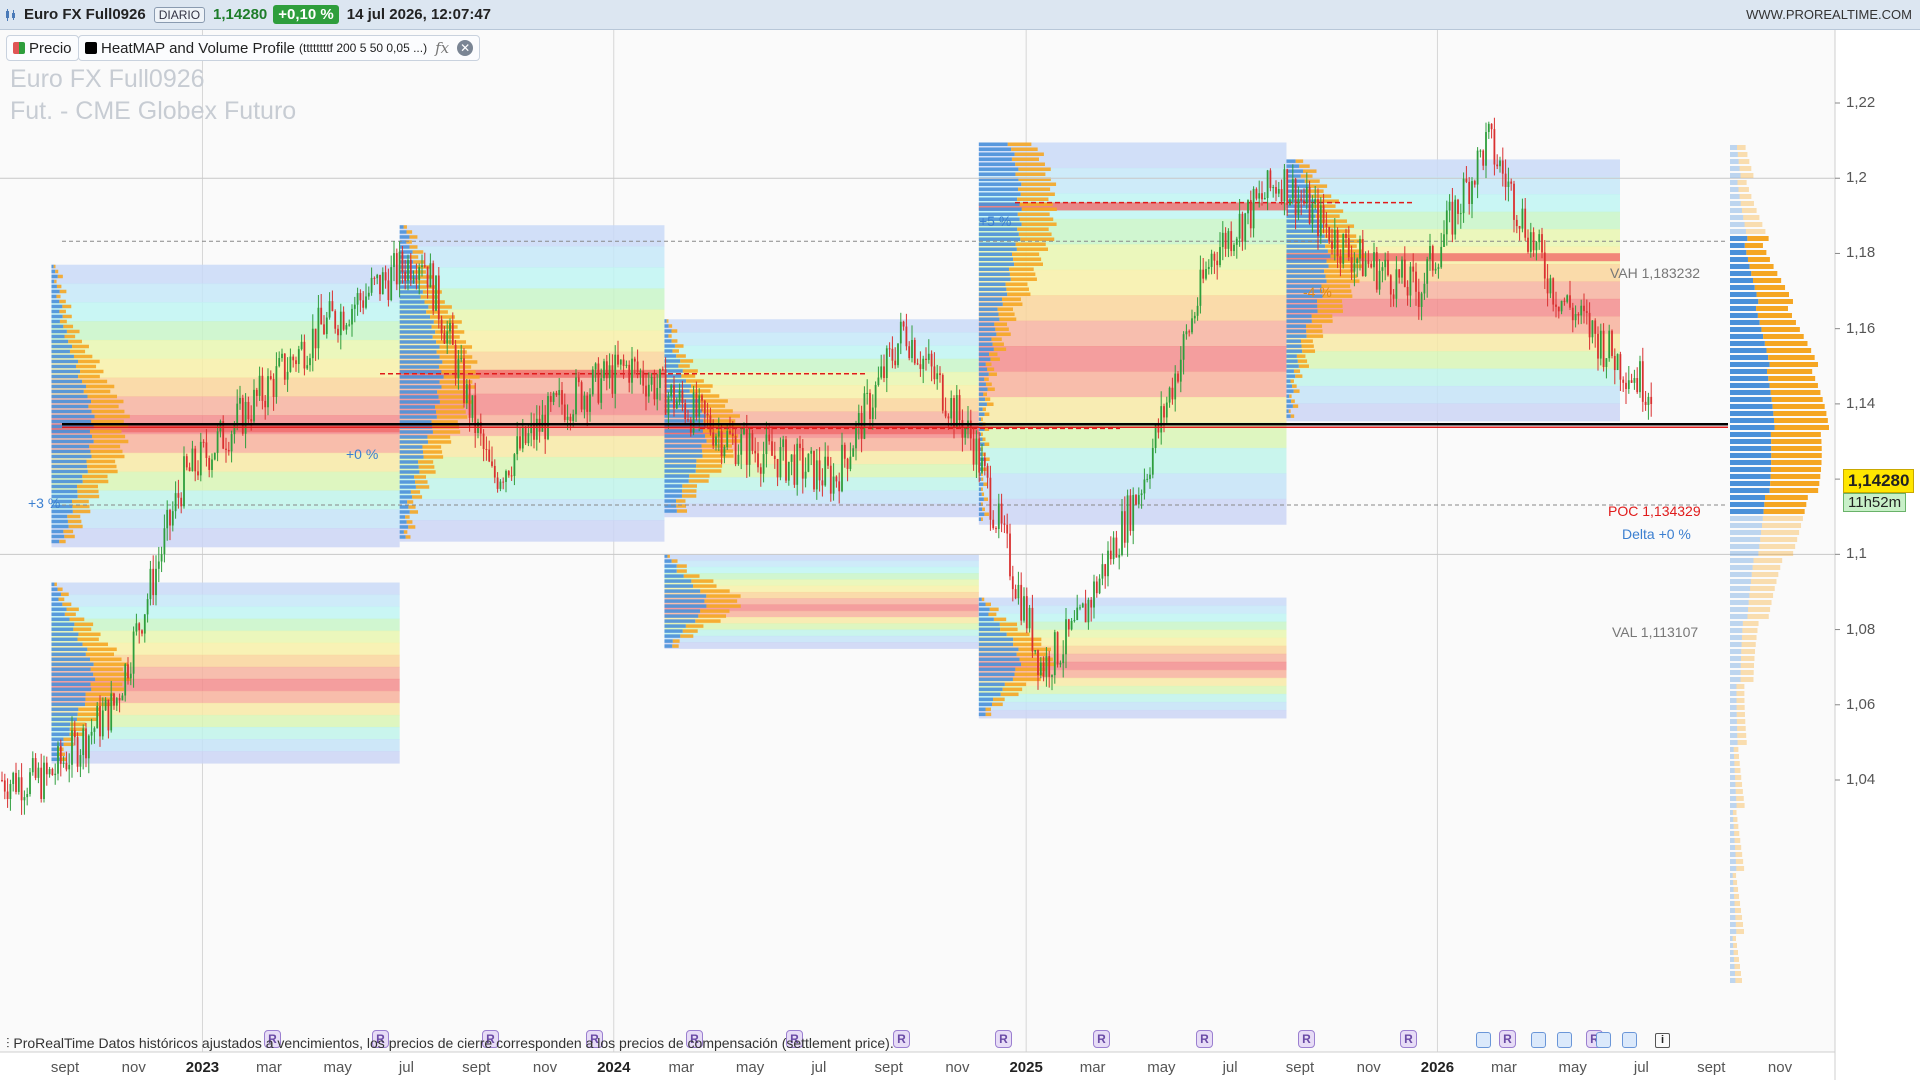 This screenshot has height=1080, width=1920. What do you see at coordinates (1654, 511) in the screenshot?
I see `poc-label: POC 1,134329` at bounding box center [1654, 511].